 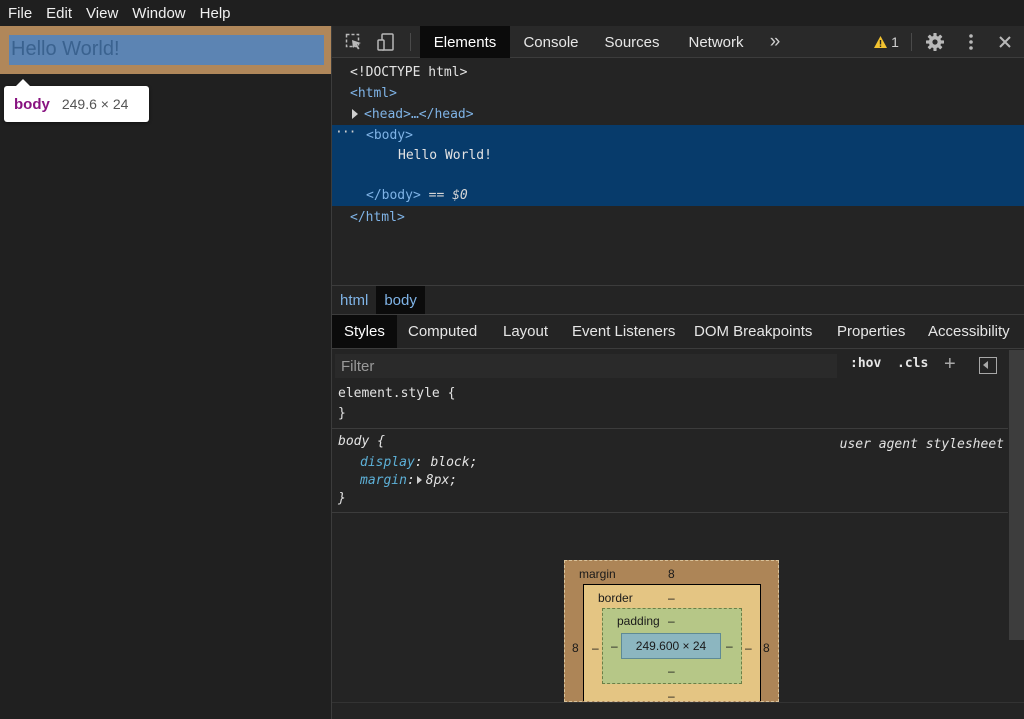 What do you see at coordinates (766, 648) in the screenshot?
I see `margin-right-value: 8` at bounding box center [766, 648].